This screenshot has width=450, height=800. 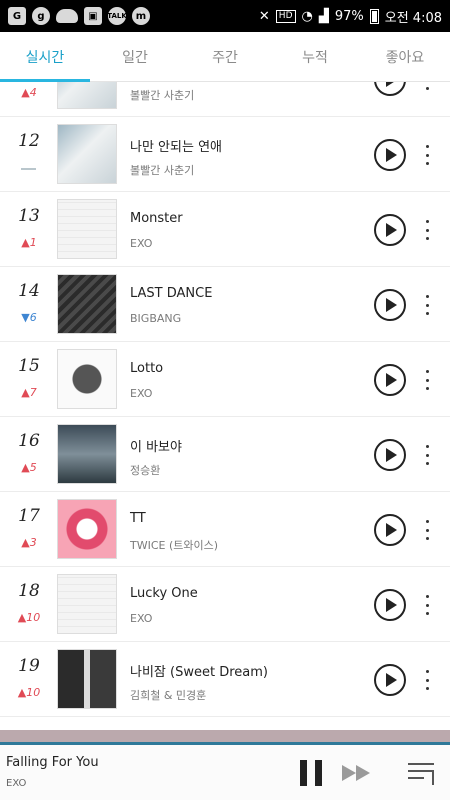 I want to click on system-status: ✕ HD ◔ ▟ 97% 오전 4:08, so click(x=350, y=16).